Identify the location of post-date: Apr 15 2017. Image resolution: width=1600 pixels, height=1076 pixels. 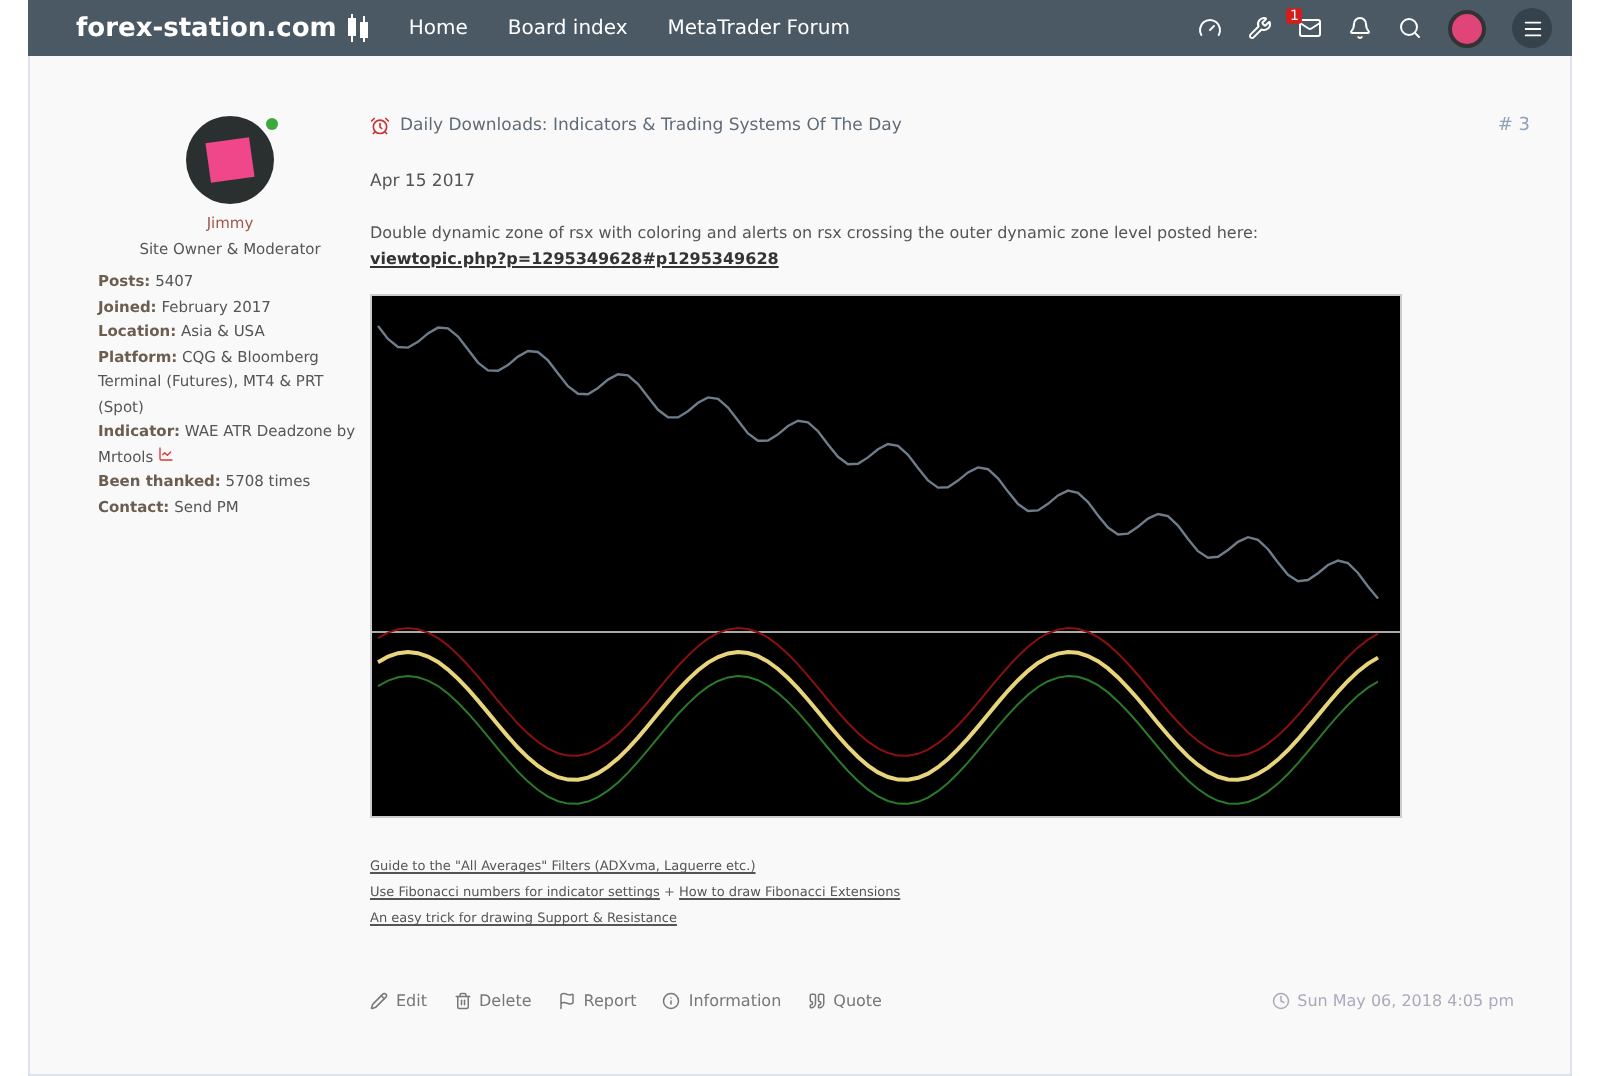
(424, 182).